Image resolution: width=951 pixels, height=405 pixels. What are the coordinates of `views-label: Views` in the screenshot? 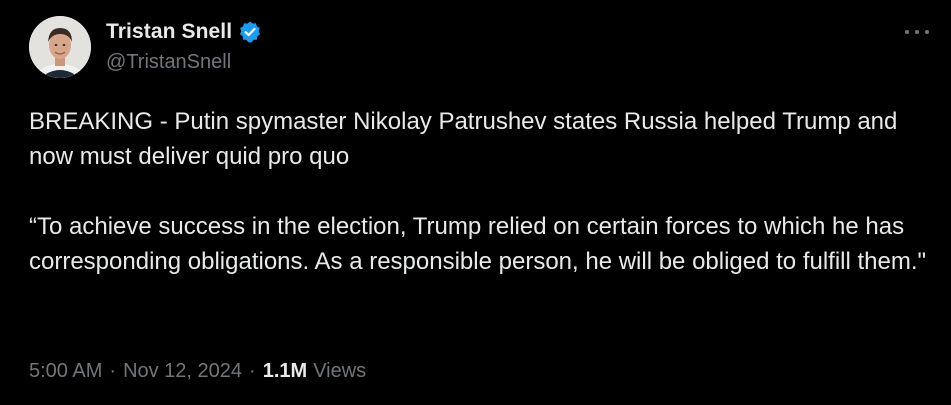 It's located at (340, 371).